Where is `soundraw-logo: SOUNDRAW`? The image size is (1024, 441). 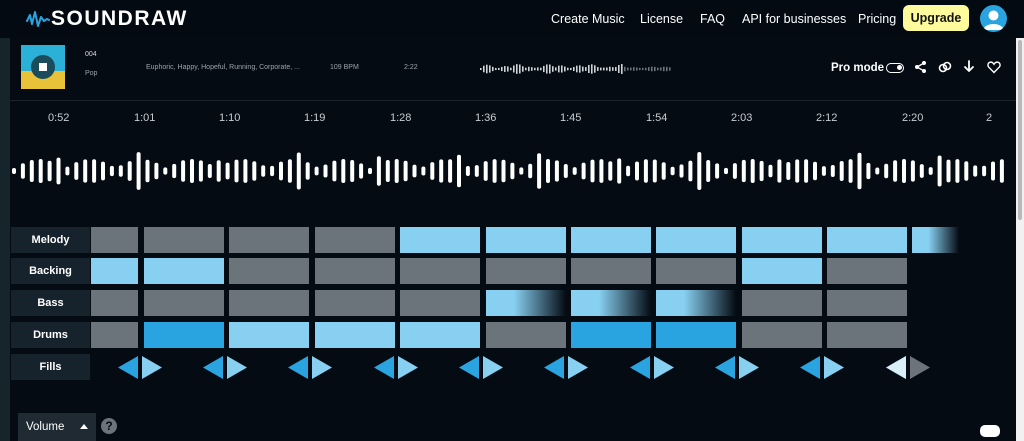
soundraw-logo: SOUNDRAW is located at coordinates (107, 19).